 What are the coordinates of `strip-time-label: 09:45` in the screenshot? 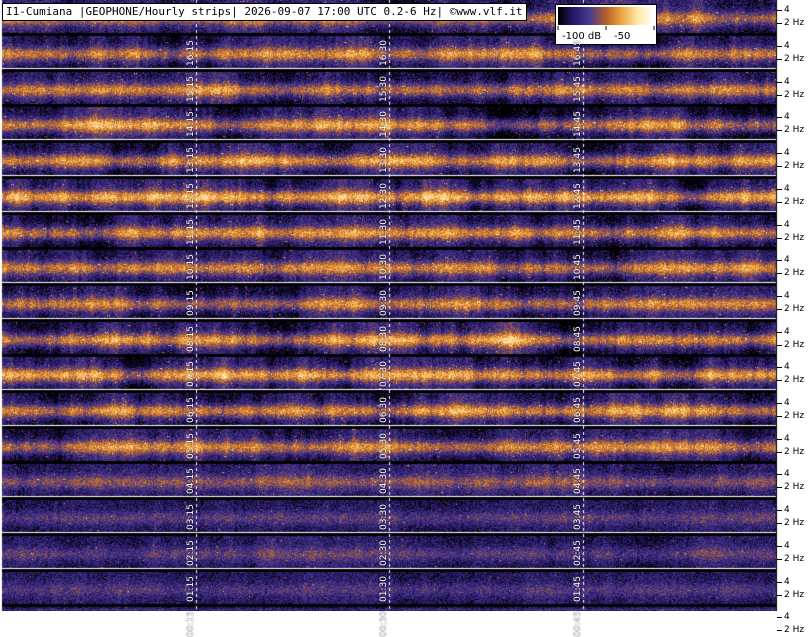 It's located at (578, 303).